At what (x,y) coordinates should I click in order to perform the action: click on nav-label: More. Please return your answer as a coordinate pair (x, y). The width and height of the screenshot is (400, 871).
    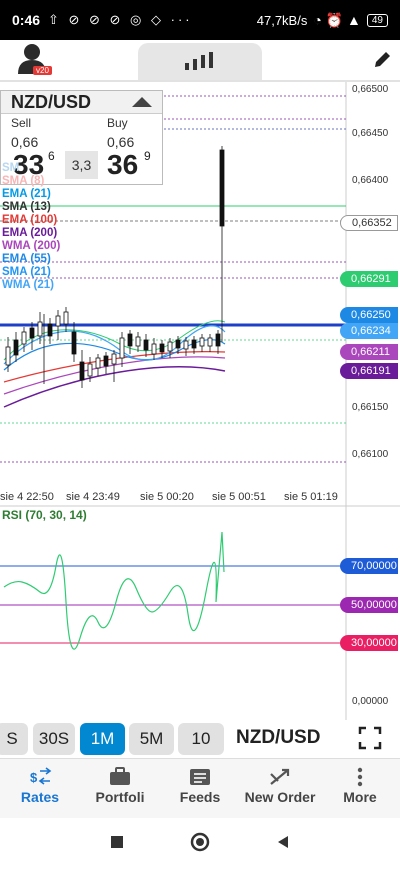
    Looking at the image, I should click on (360, 797).